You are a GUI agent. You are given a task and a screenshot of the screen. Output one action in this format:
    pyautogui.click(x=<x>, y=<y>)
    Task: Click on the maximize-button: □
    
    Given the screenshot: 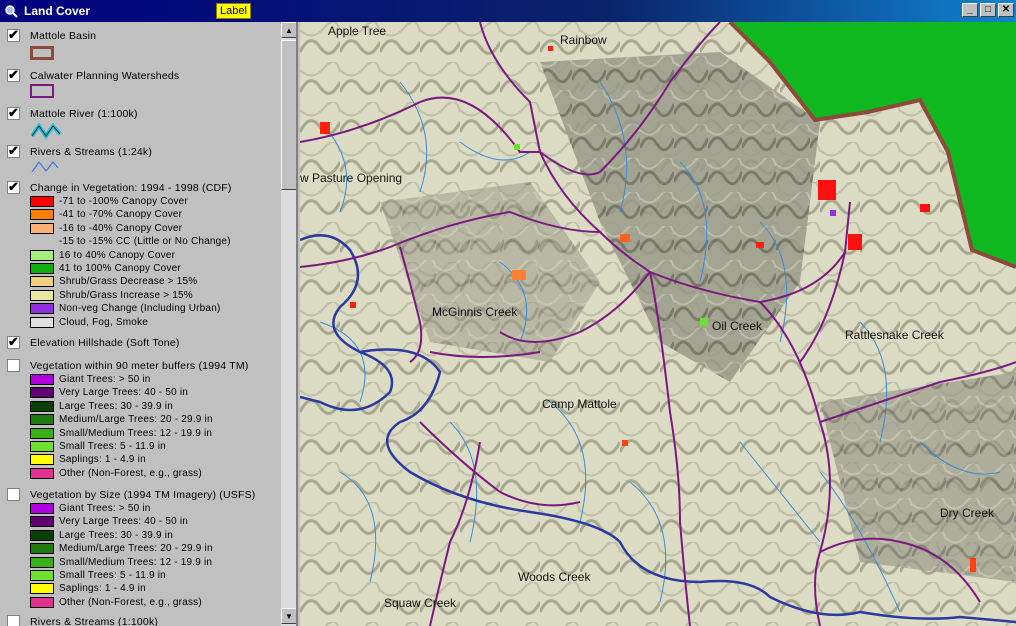 What is the action you would take?
    pyautogui.click(x=988, y=10)
    